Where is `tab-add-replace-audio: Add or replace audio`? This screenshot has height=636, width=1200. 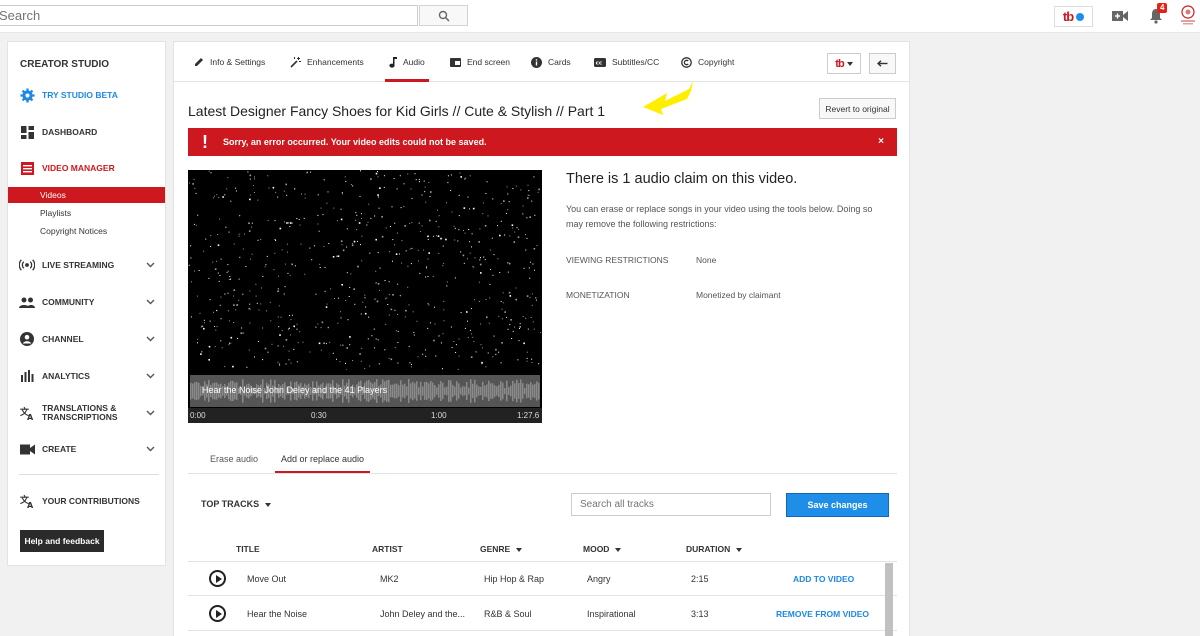 tab-add-replace-audio: Add or replace audio is located at coordinates (322, 463).